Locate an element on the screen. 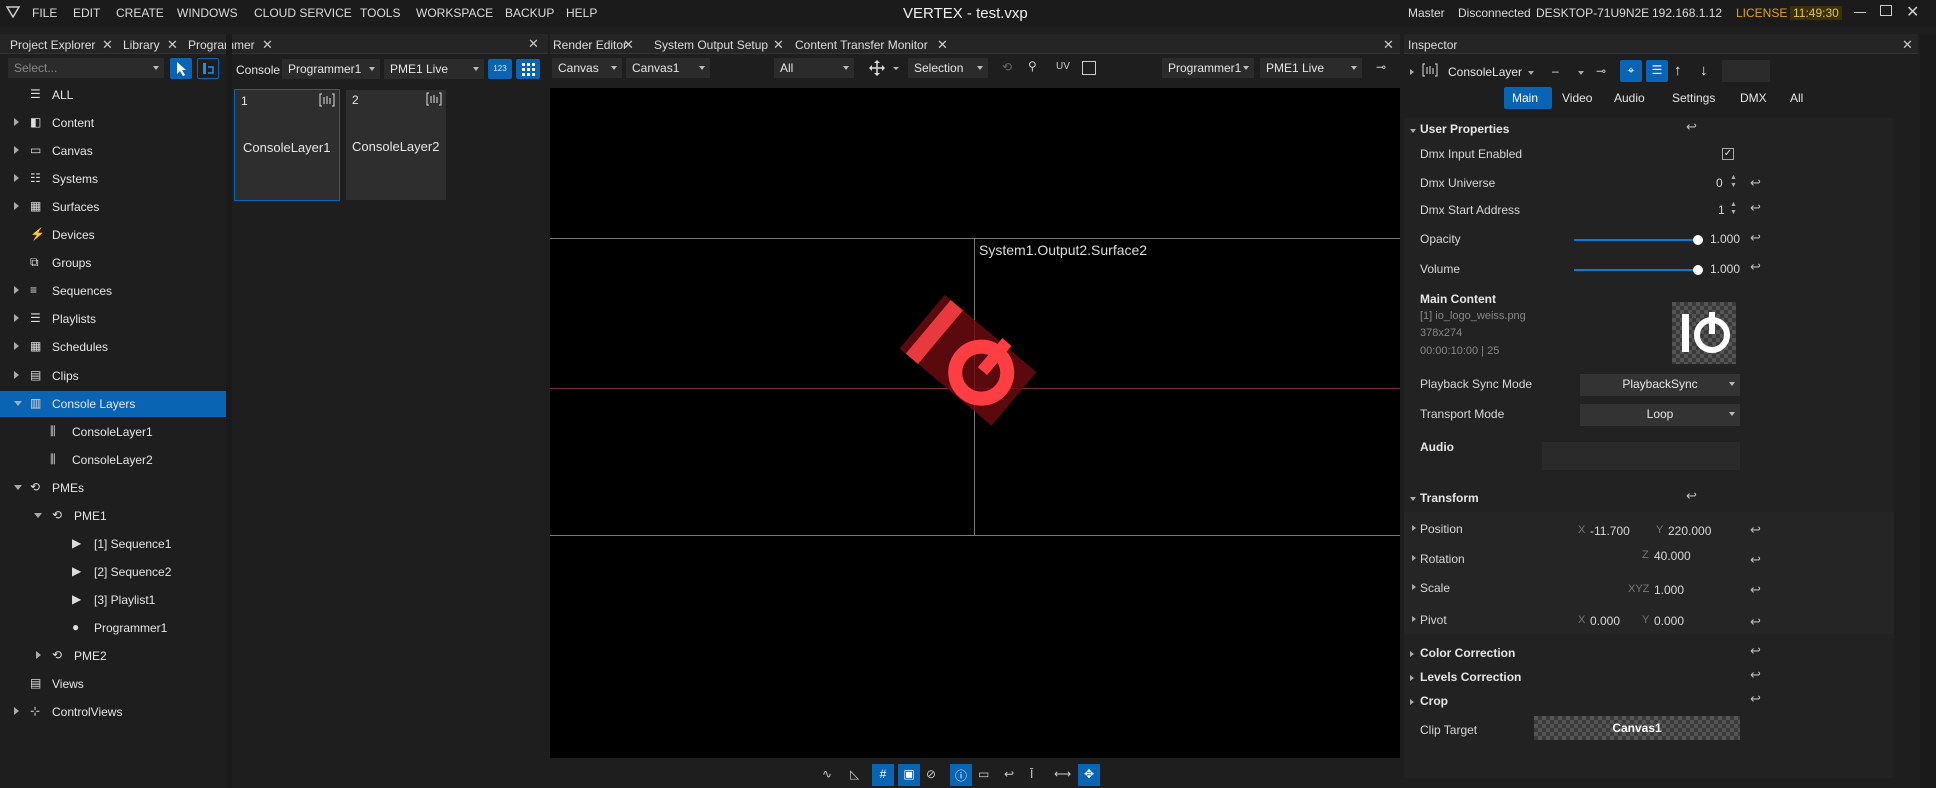  tree-item-pmes: ⟲ PMEs is located at coordinates (113, 488).